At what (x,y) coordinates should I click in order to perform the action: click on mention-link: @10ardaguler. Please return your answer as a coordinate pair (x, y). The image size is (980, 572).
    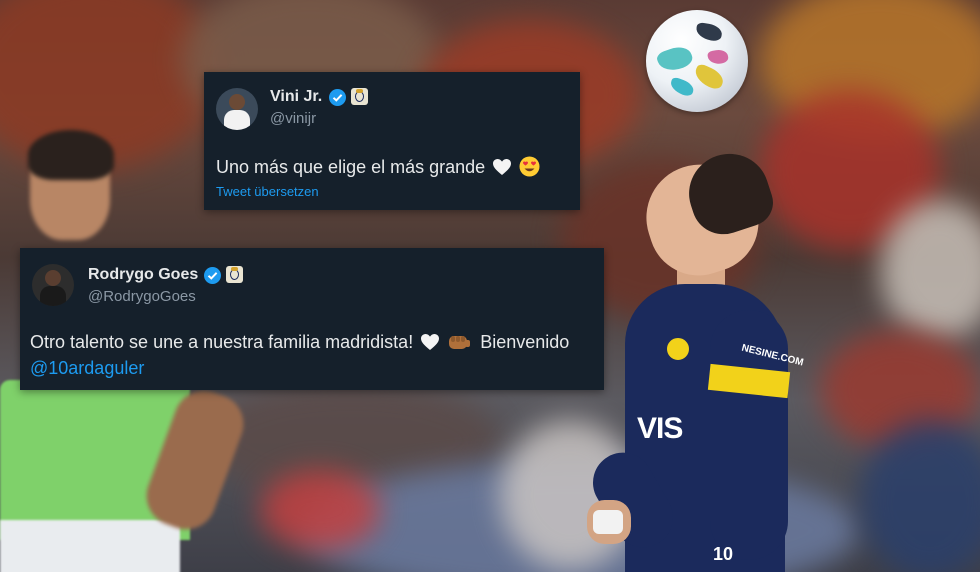
    Looking at the image, I should click on (87, 368).